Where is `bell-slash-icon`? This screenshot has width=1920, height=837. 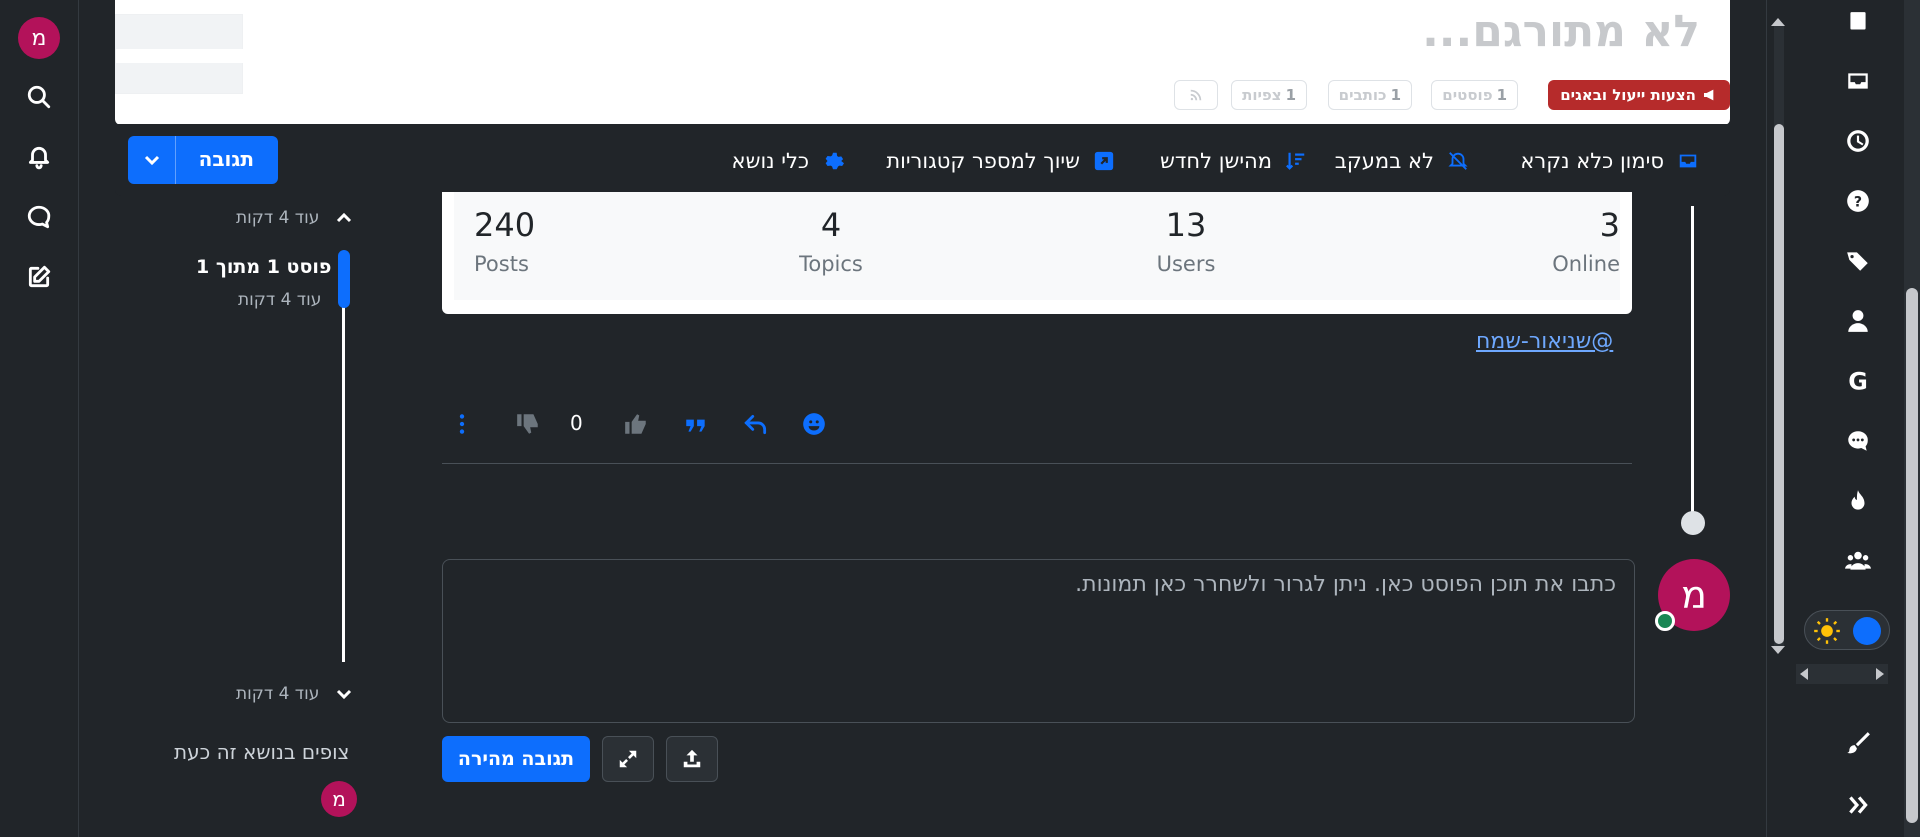 bell-slash-icon is located at coordinates (1458, 161).